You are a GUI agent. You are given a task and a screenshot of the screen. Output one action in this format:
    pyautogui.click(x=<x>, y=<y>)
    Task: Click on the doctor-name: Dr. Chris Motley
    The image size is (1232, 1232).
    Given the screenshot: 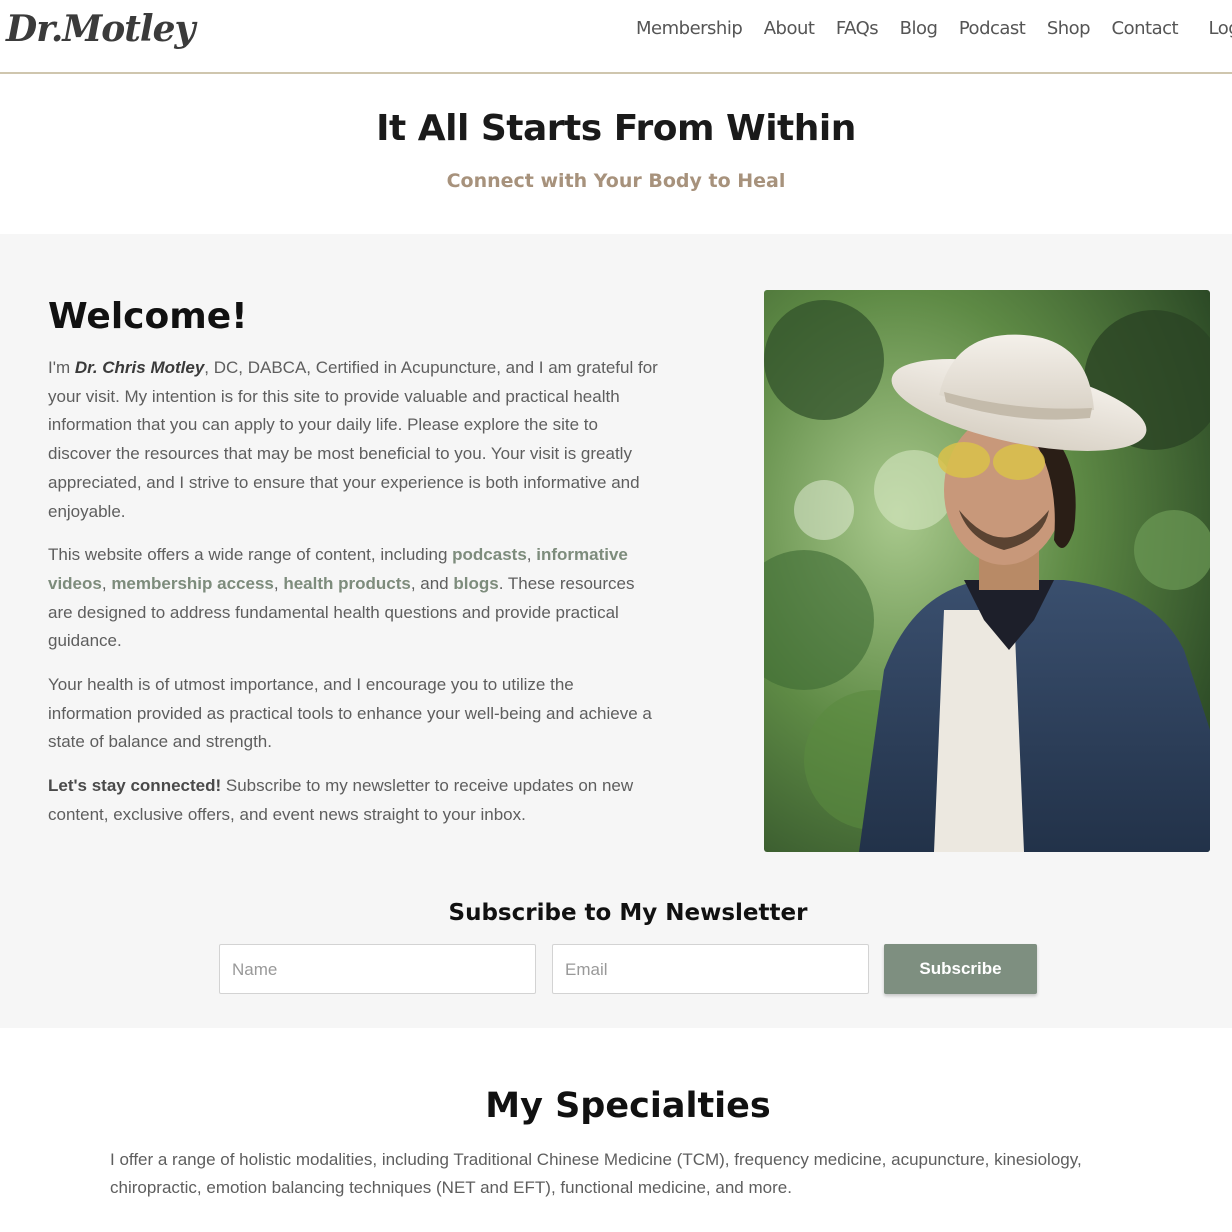 What is the action you would take?
    pyautogui.click(x=139, y=367)
    